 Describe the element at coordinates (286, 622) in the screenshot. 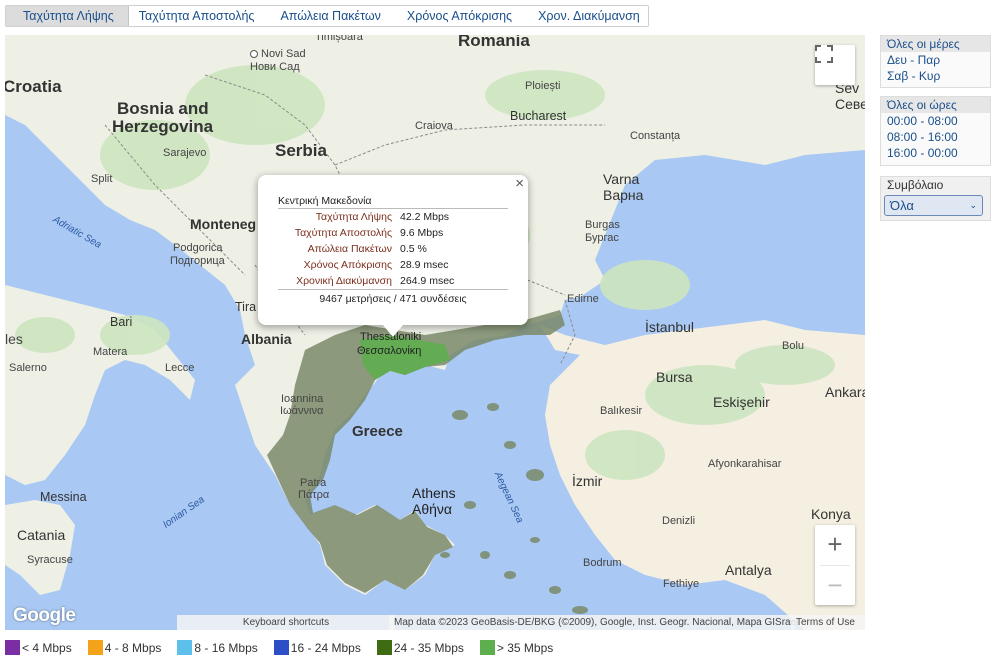

I see `keyboard-shortcuts-link: Keyboard shortcuts` at that location.